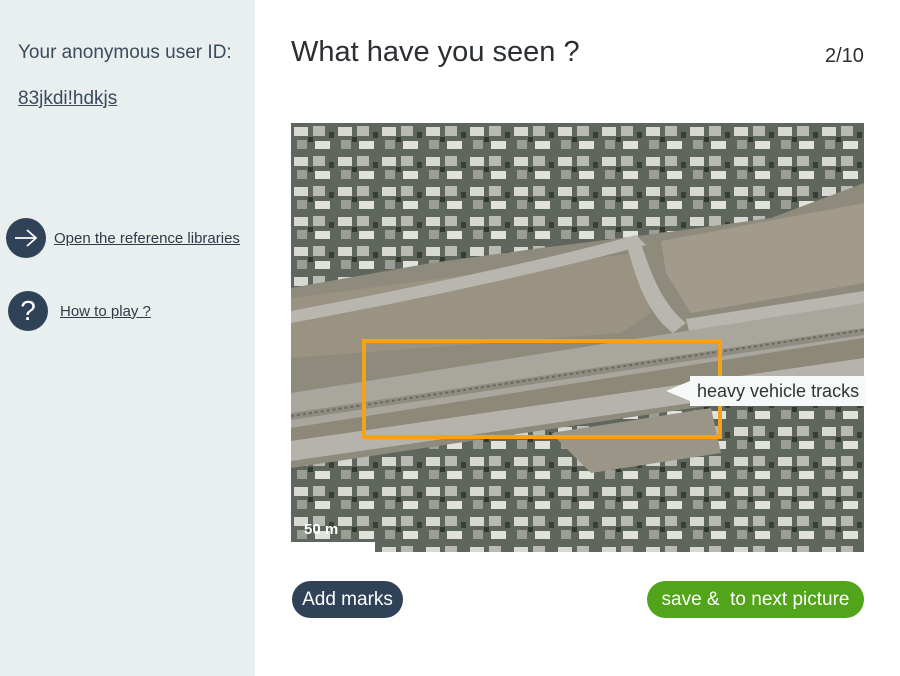 The width and height of the screenshot is (900, 676). What do you see at coordinates (105, 311) in the screenshot?
I see `how-to-play-label: How to play ?` at bounding box center [105, 311].